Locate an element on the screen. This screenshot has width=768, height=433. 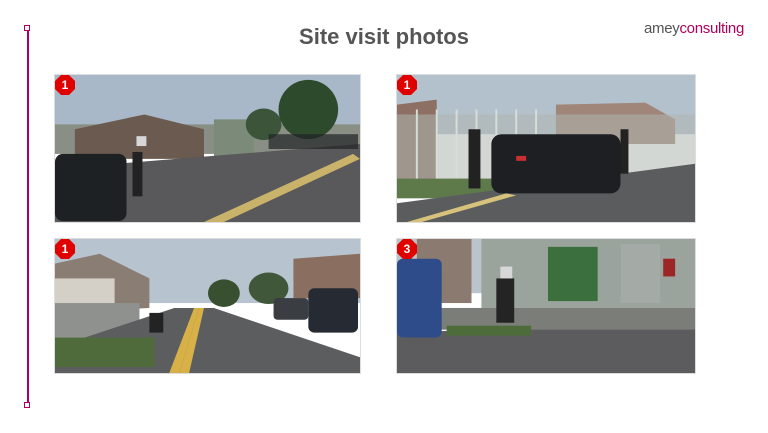
logo-text-amey: amey is located at coordinates (661, 28).